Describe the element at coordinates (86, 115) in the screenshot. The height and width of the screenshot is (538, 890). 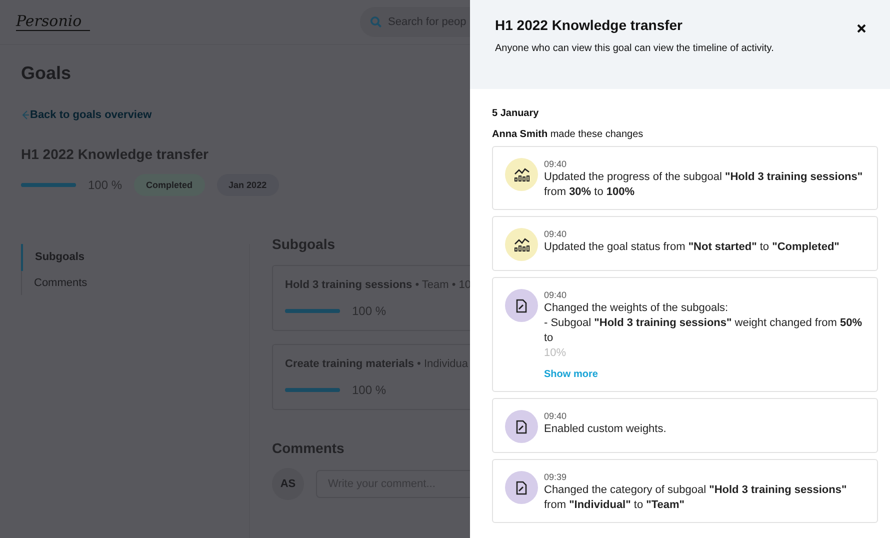
I see `back-link: Back to goals overview` at that location.